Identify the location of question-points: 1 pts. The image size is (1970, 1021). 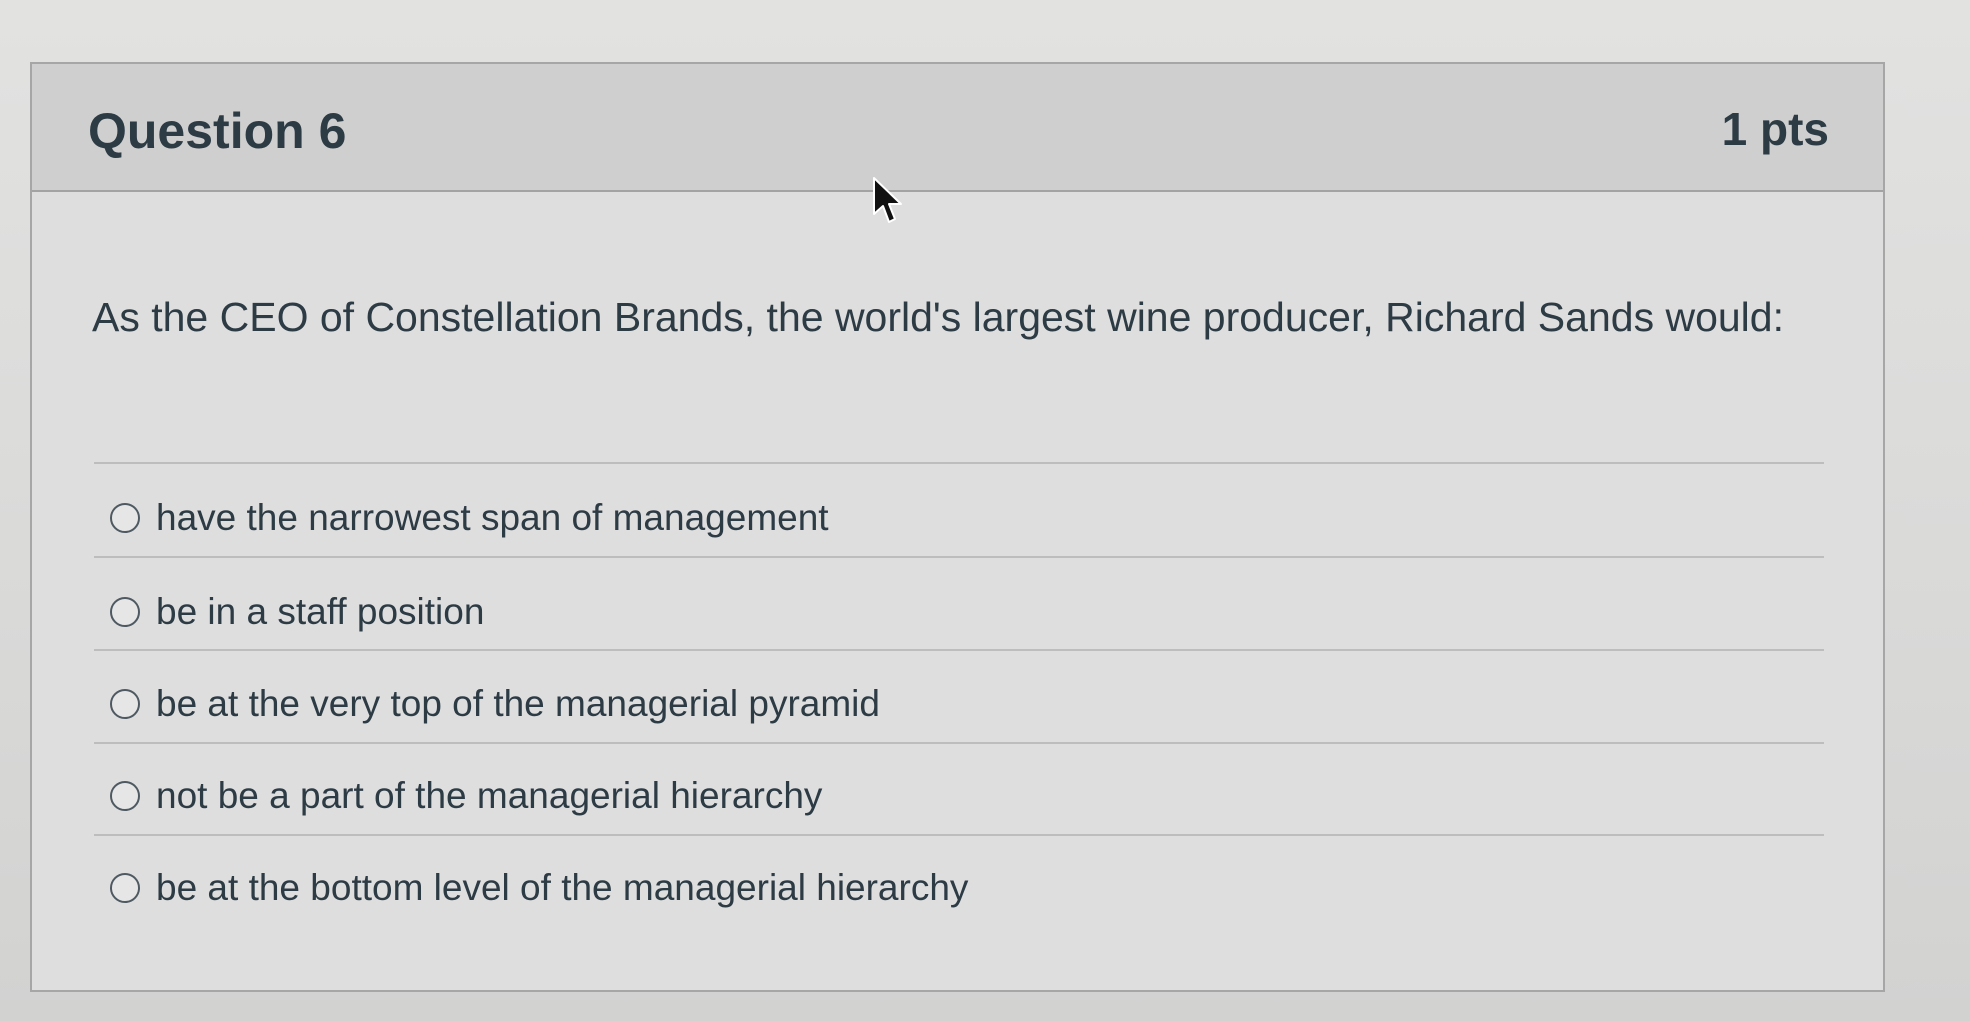
(1775, 129).